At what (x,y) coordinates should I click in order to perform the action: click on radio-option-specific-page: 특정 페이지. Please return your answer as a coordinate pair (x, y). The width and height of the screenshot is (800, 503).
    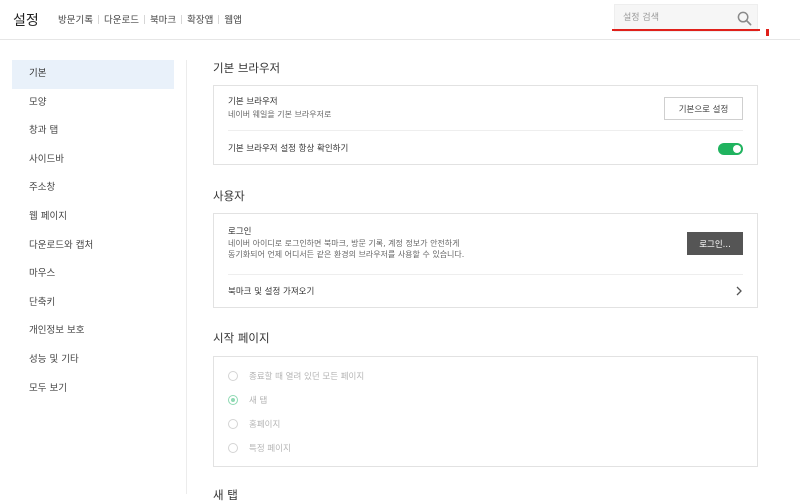
    Looking at the image, I should click on (259, 448).